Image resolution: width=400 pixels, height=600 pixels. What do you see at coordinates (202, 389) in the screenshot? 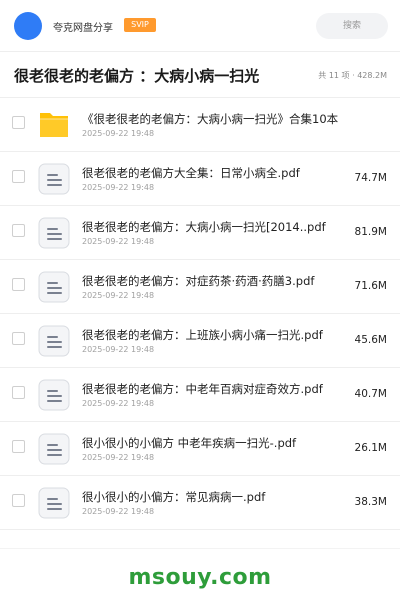
I see `file-name: 很老很老的老偏方：中老年百病对症奇效方.pdf` at bounding box center [202, 389].